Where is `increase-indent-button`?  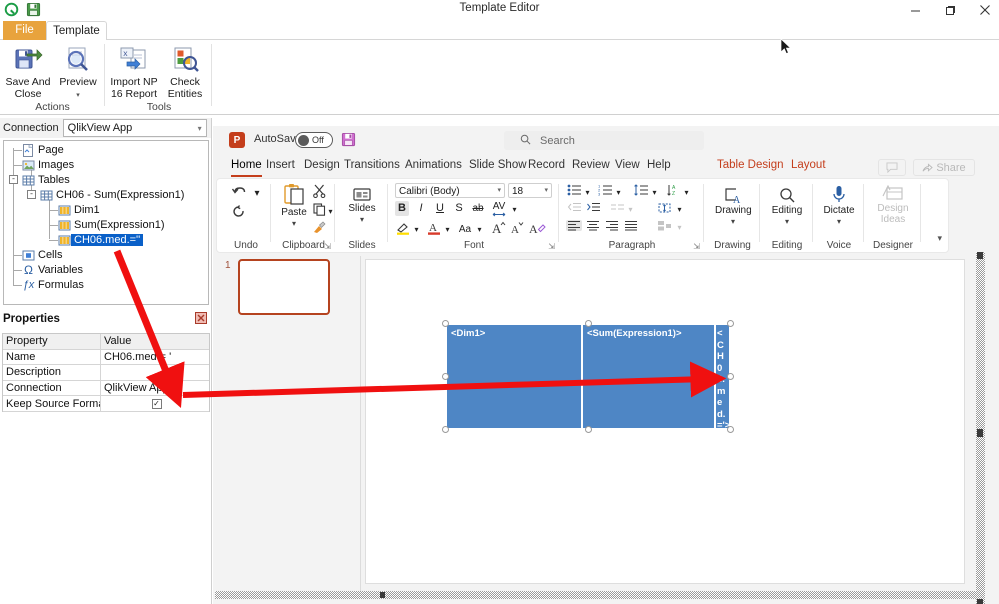 increase-indent-button is located at coordinates (593, 207).